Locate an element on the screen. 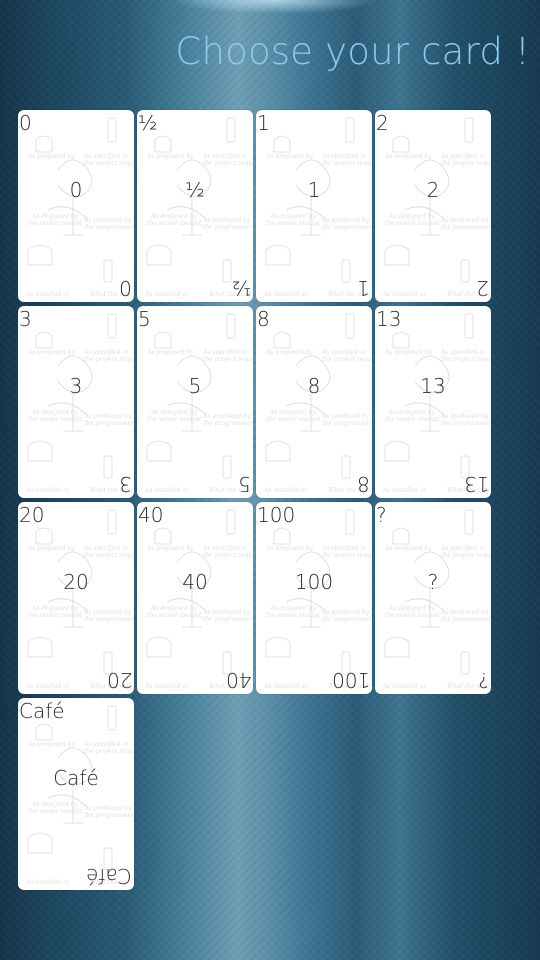  card-corner-value-top: ? is located at coordinates (381, 515).